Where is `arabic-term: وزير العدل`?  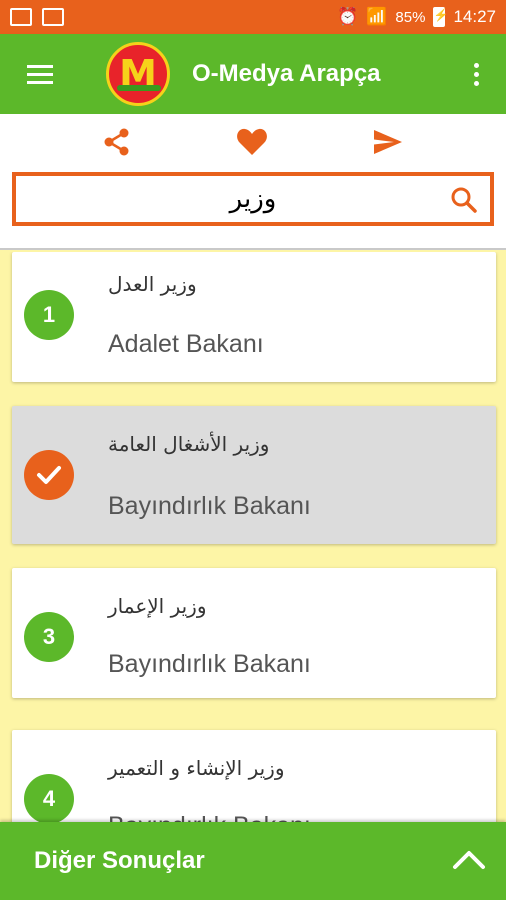
arabic-term: وزير العدل is located at coordinates (152, 284).